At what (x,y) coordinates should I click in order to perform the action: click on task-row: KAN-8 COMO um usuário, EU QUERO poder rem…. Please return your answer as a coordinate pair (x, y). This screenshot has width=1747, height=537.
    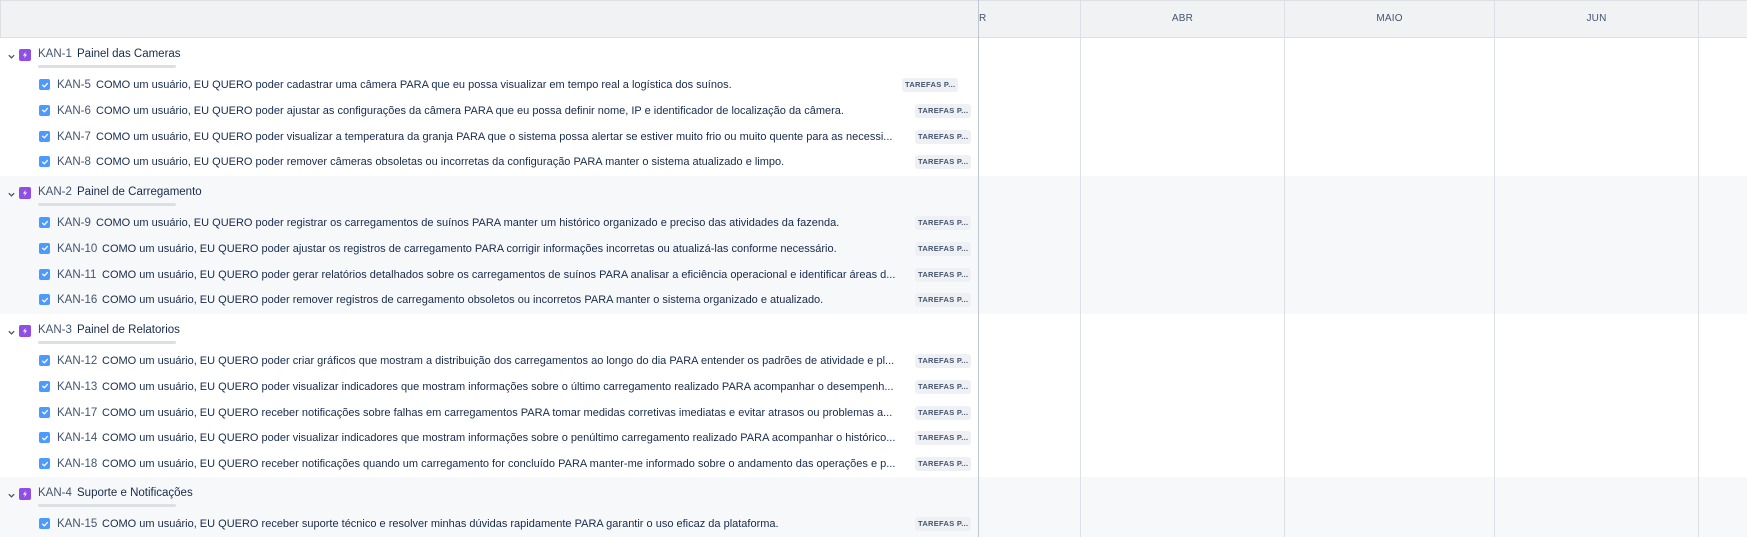
    Looking at the image, I should click on (489, 162).